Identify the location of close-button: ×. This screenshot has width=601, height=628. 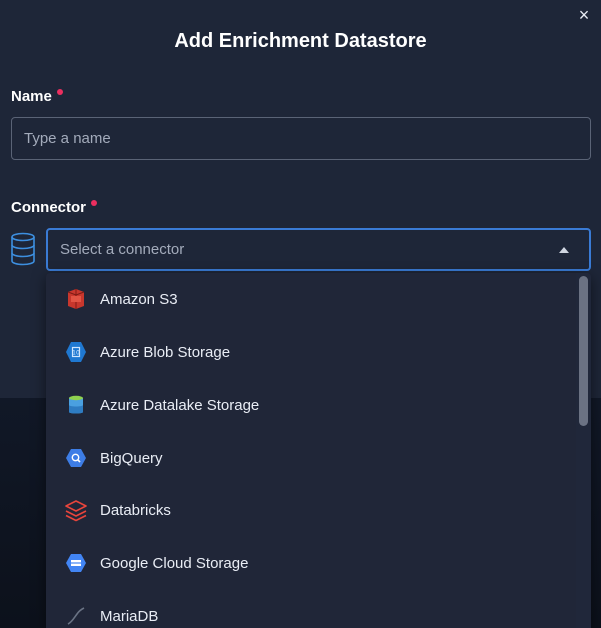
(584, 15).